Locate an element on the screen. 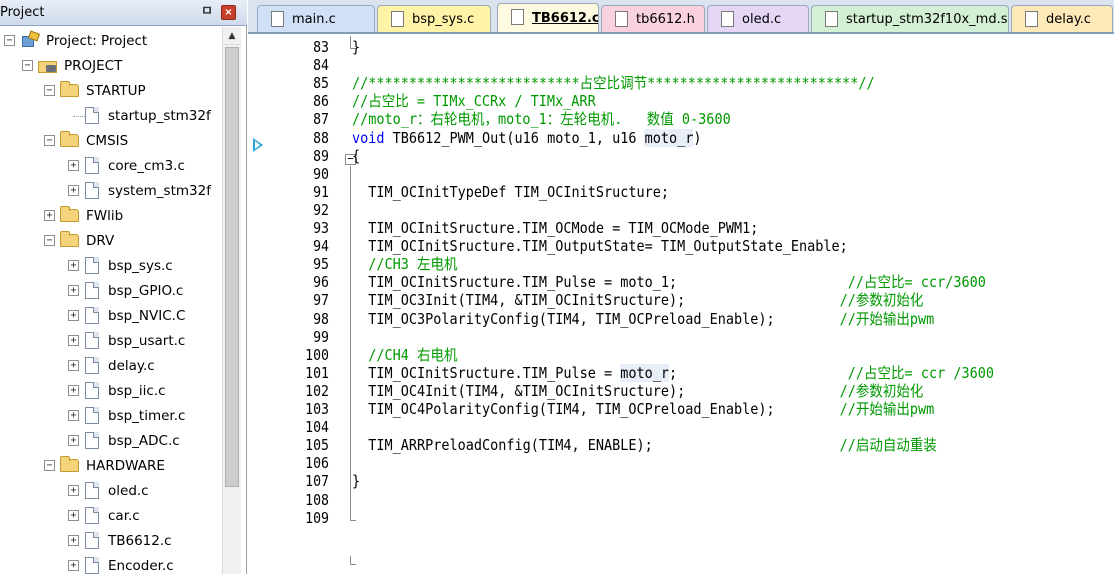  line-number: 96 is located at coordinates (321, 282).